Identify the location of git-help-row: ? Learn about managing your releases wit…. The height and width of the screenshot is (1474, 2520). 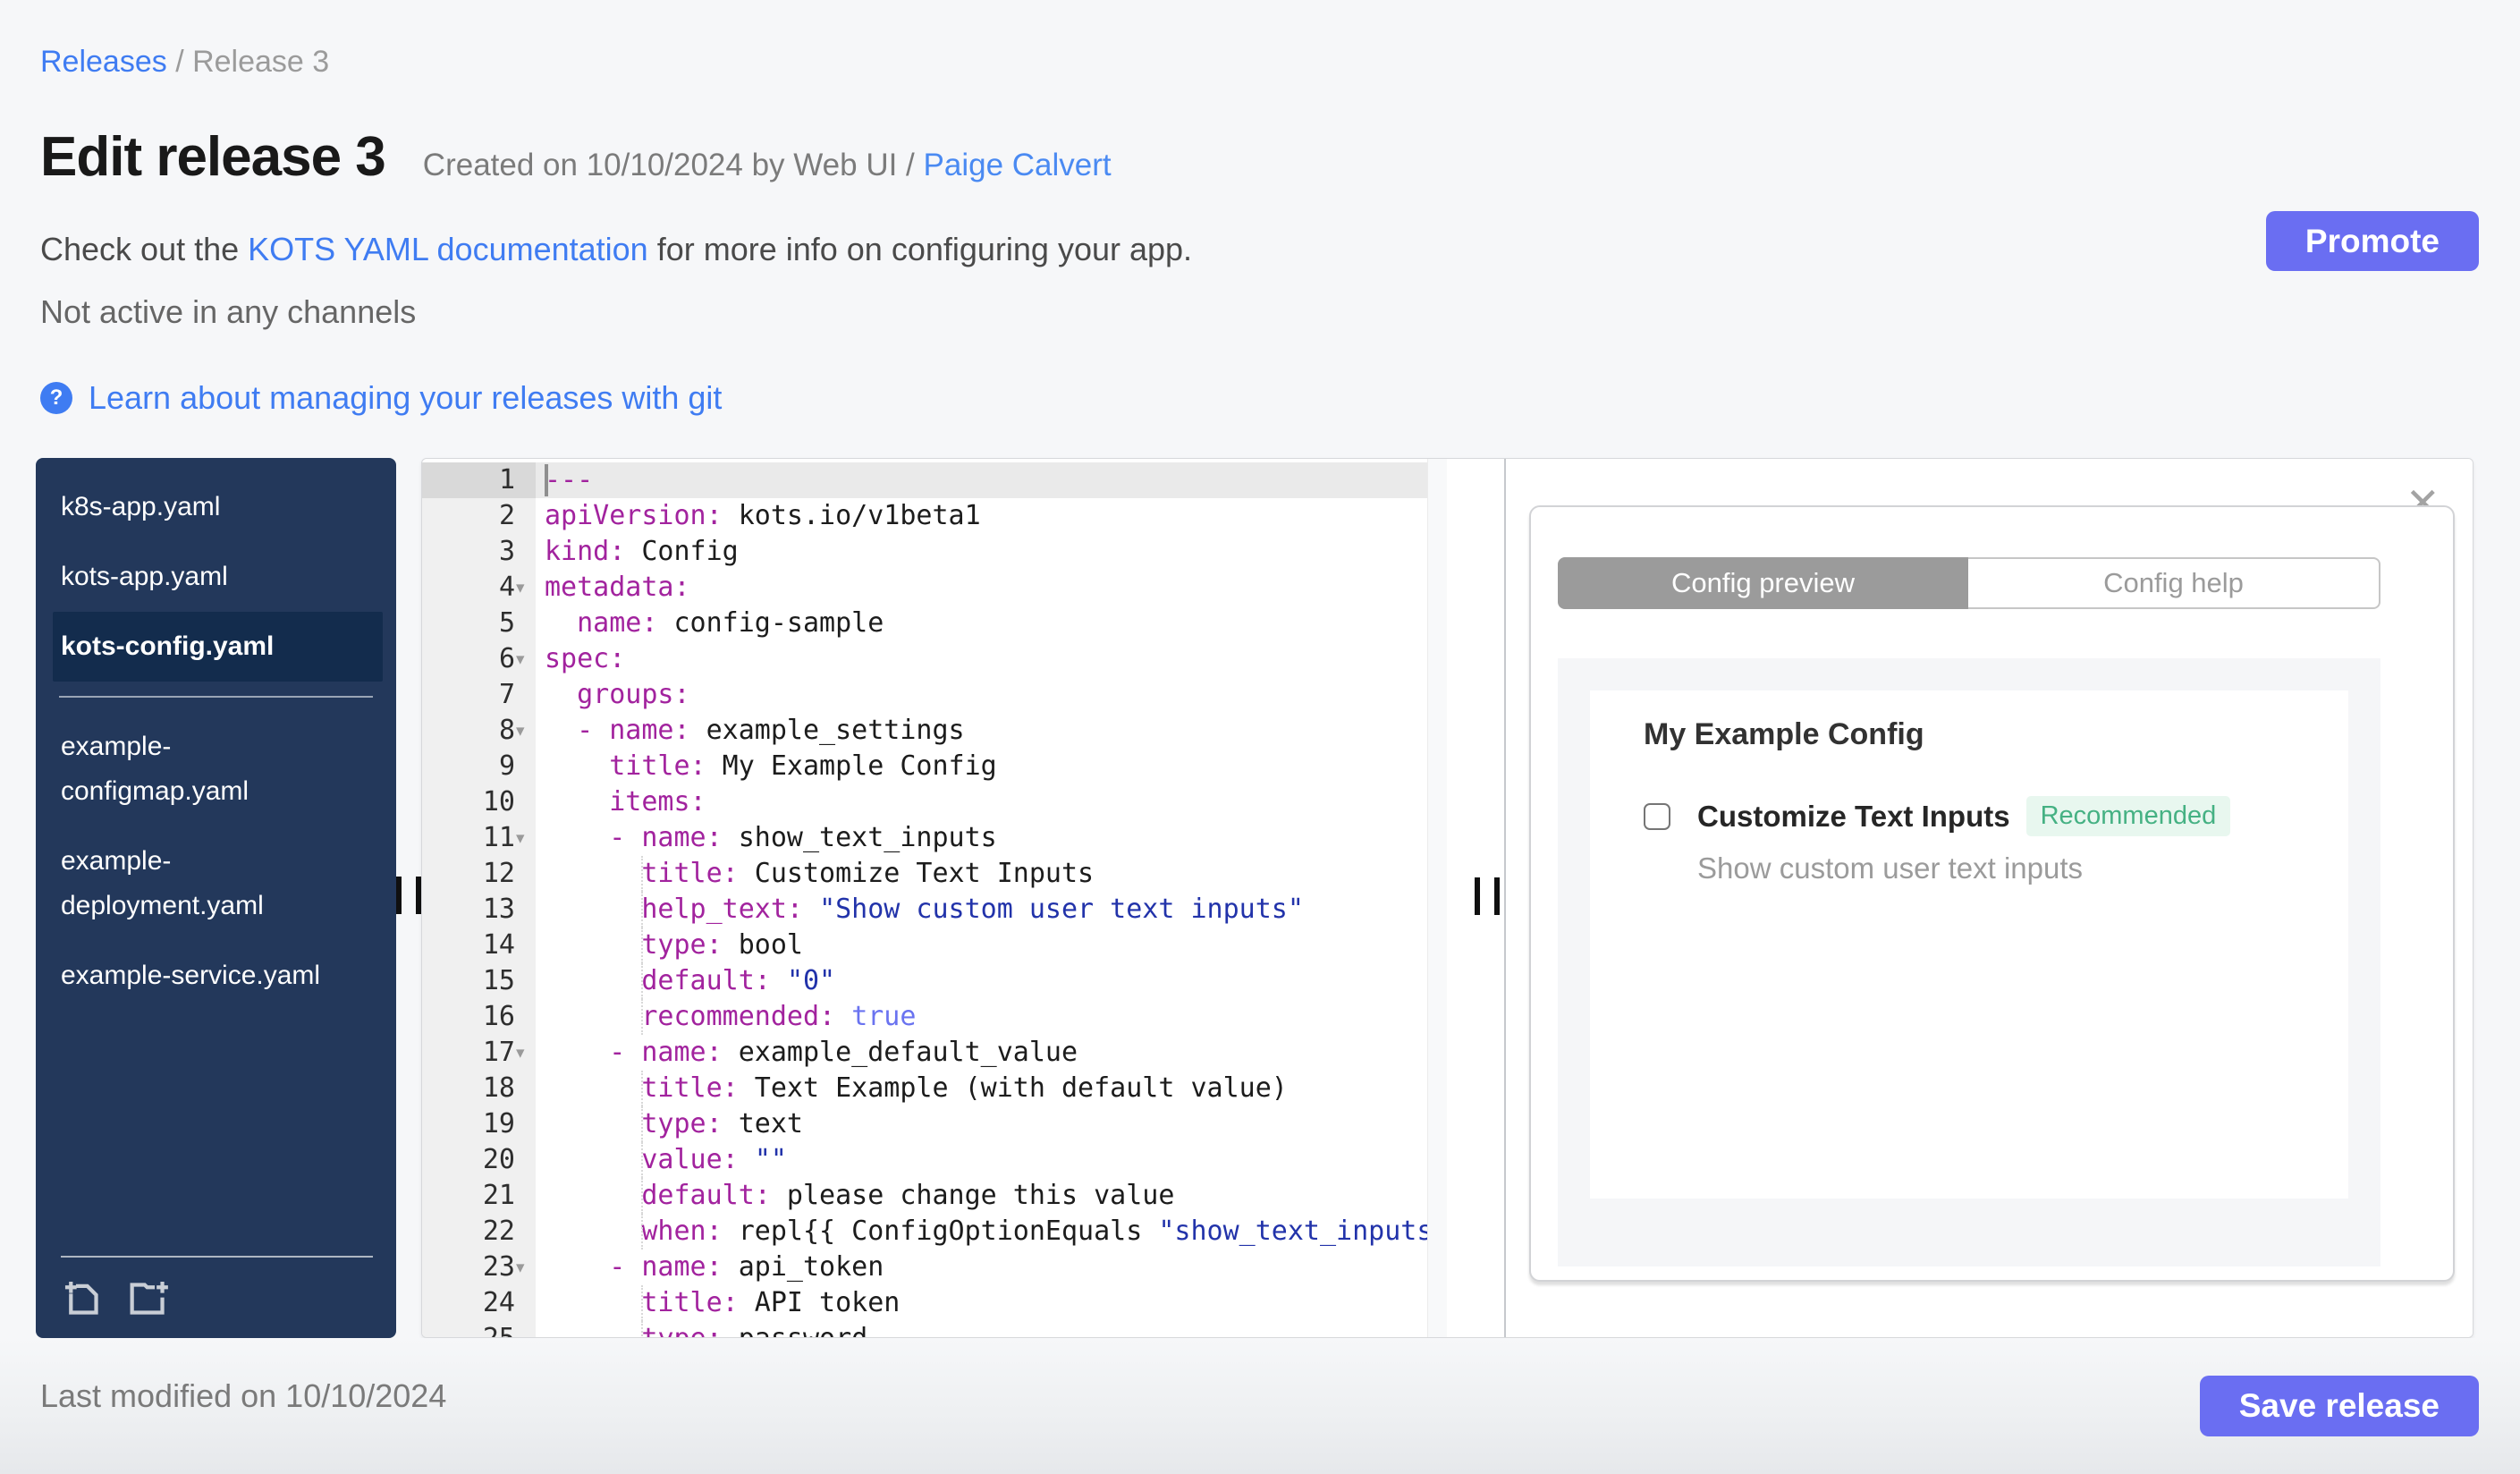
(381, 398).